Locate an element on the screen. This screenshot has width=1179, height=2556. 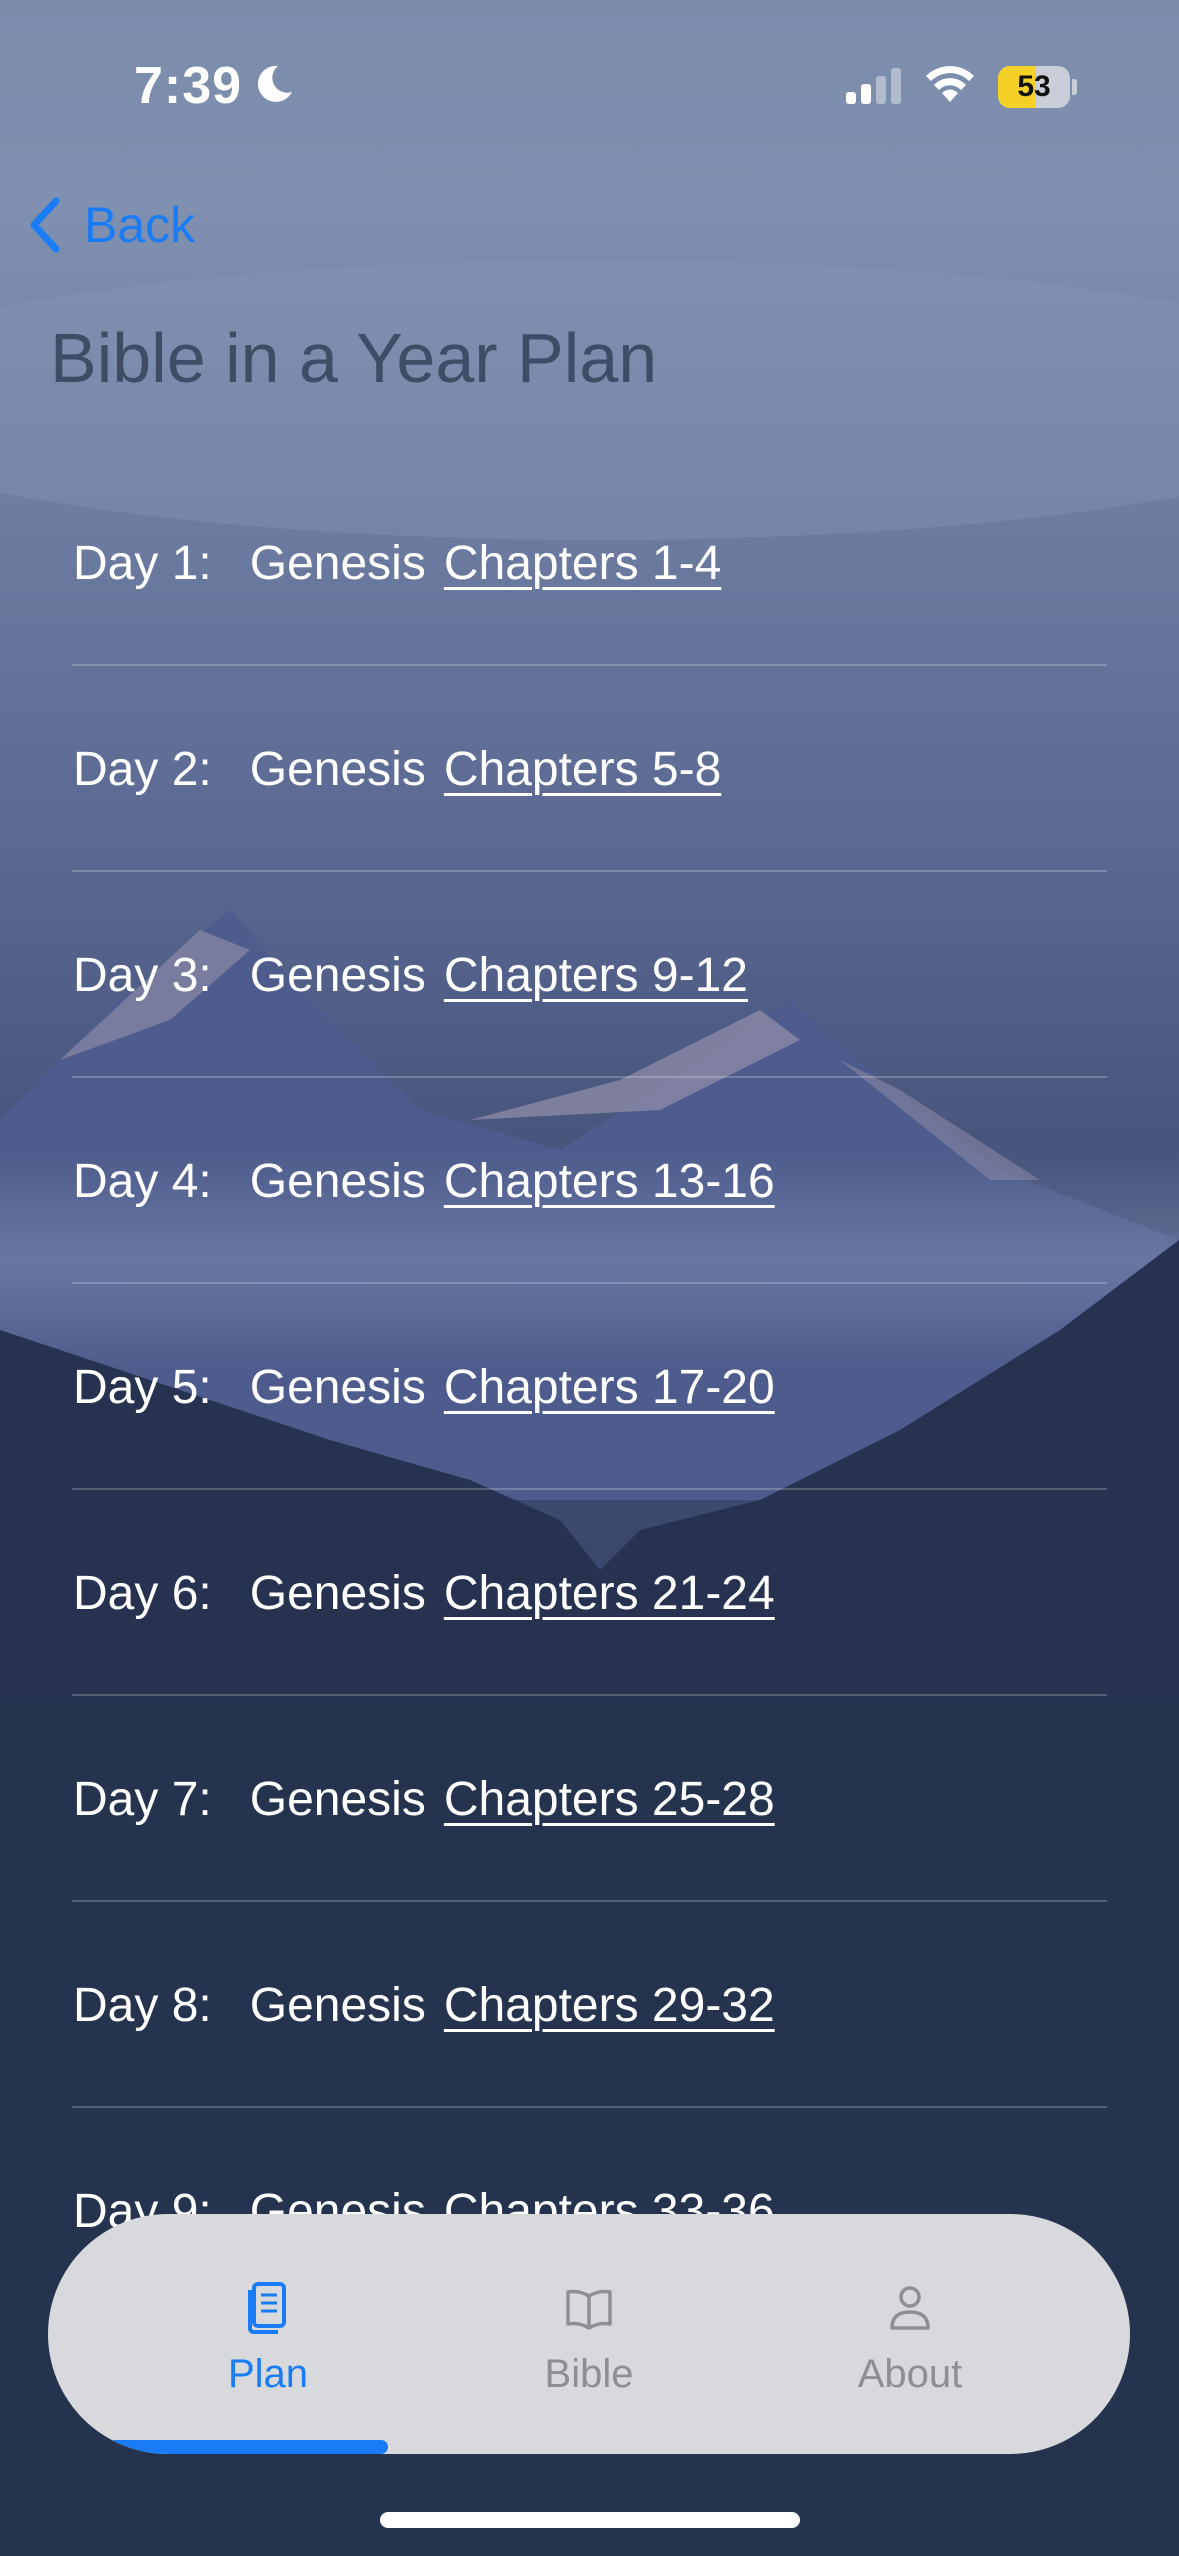
tab-plan: Plan is located at coordinates (268, 2334).